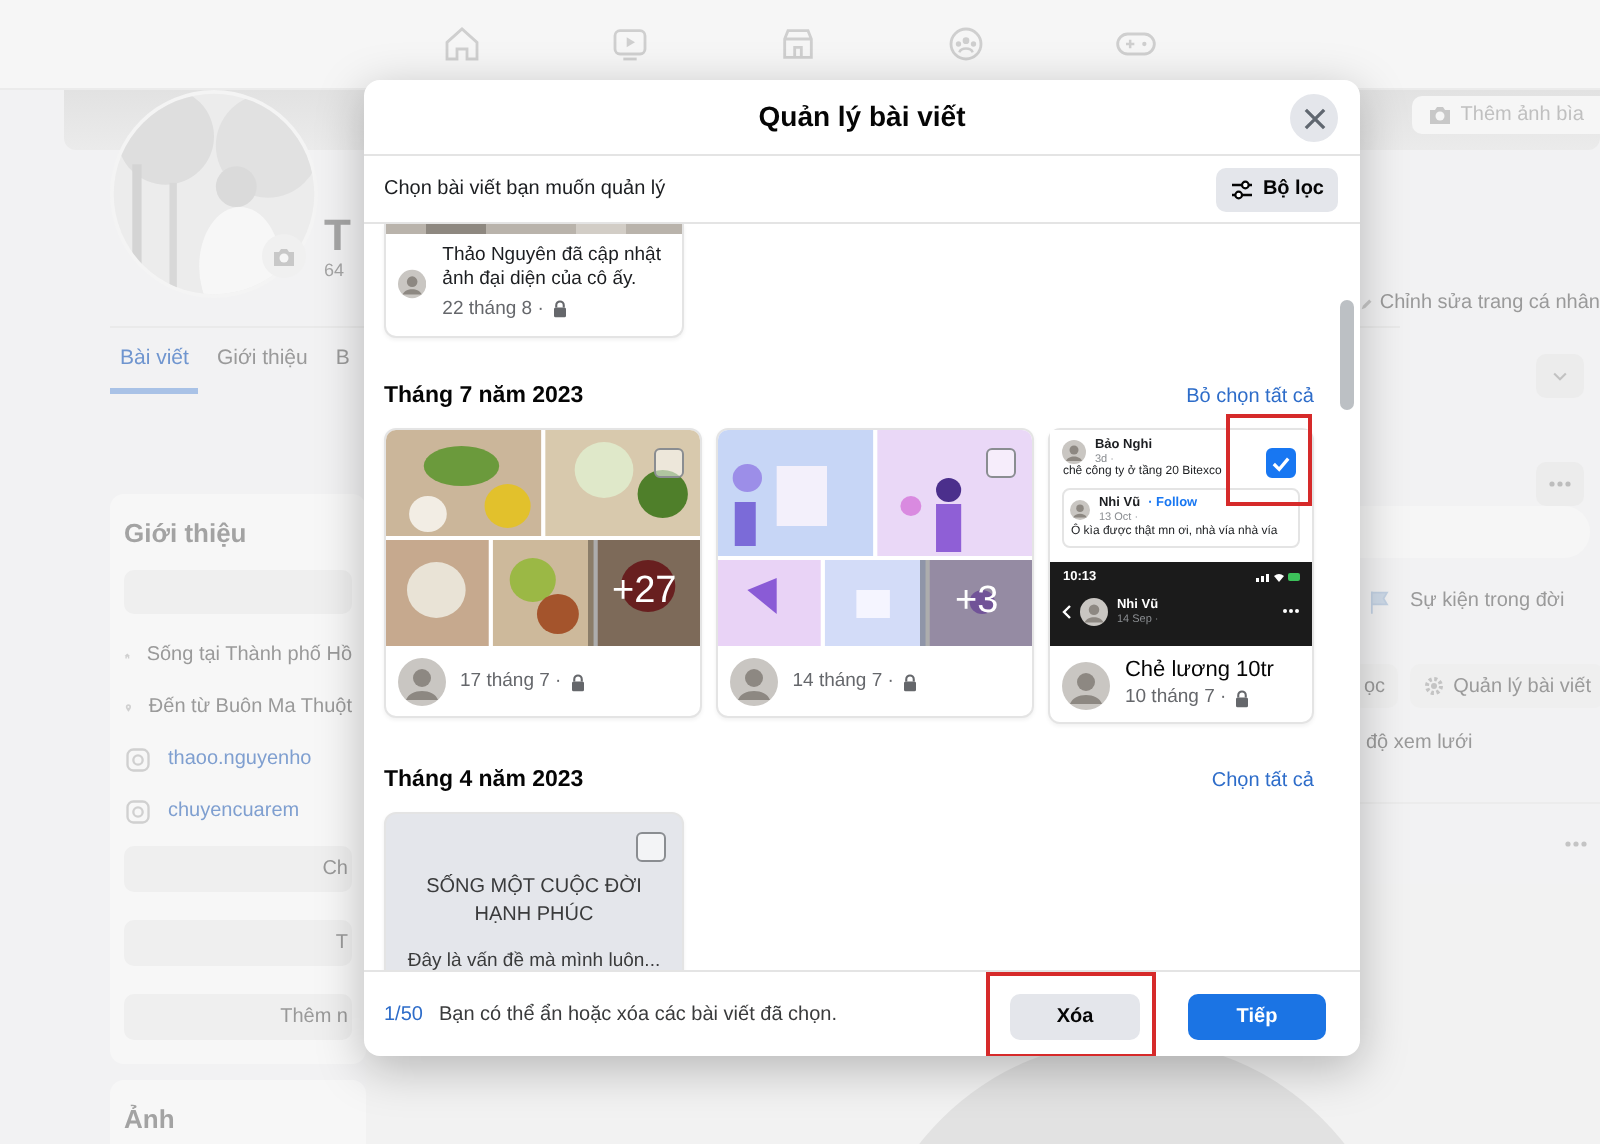 The width and height of the screenshot is (1600, 1144). What do you see at coordinates (342, 361) in the screenshot?
I see `profile-tab: B` at bounding box center [342, 361].